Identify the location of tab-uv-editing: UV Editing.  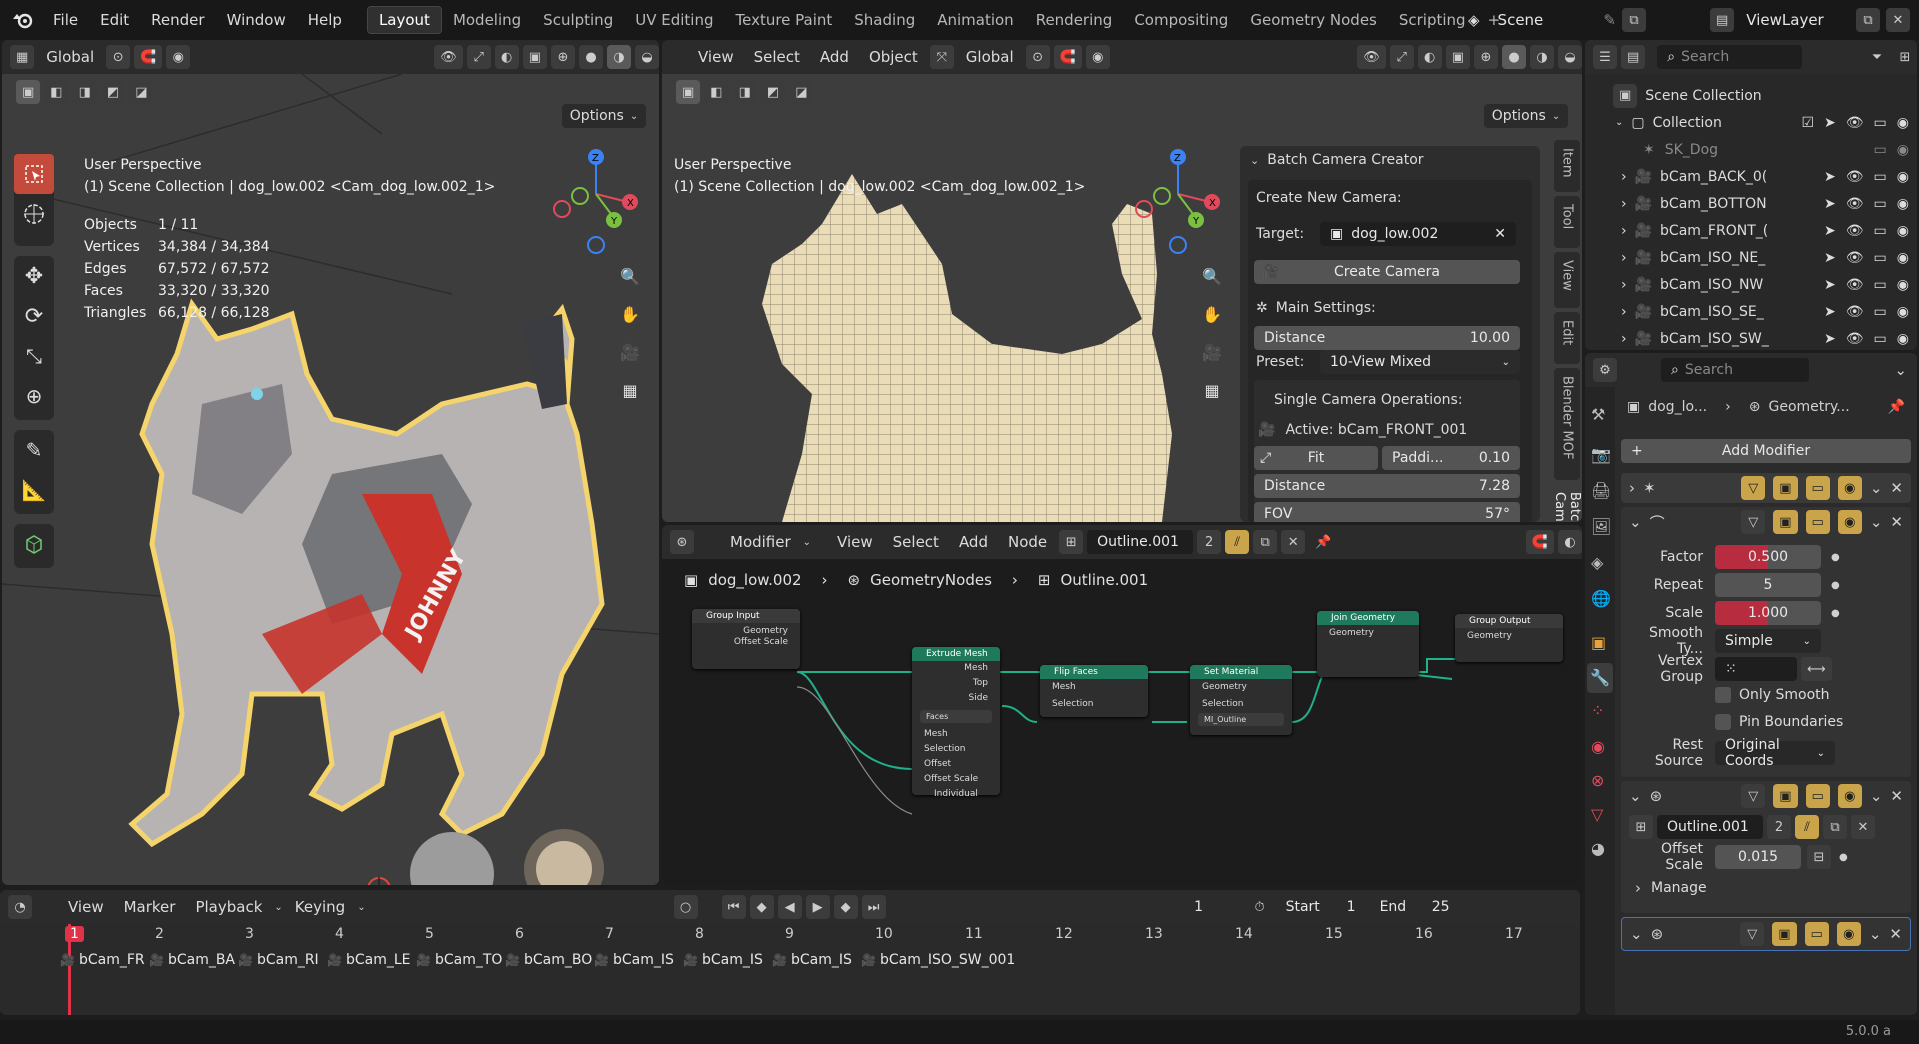
(674, 20).